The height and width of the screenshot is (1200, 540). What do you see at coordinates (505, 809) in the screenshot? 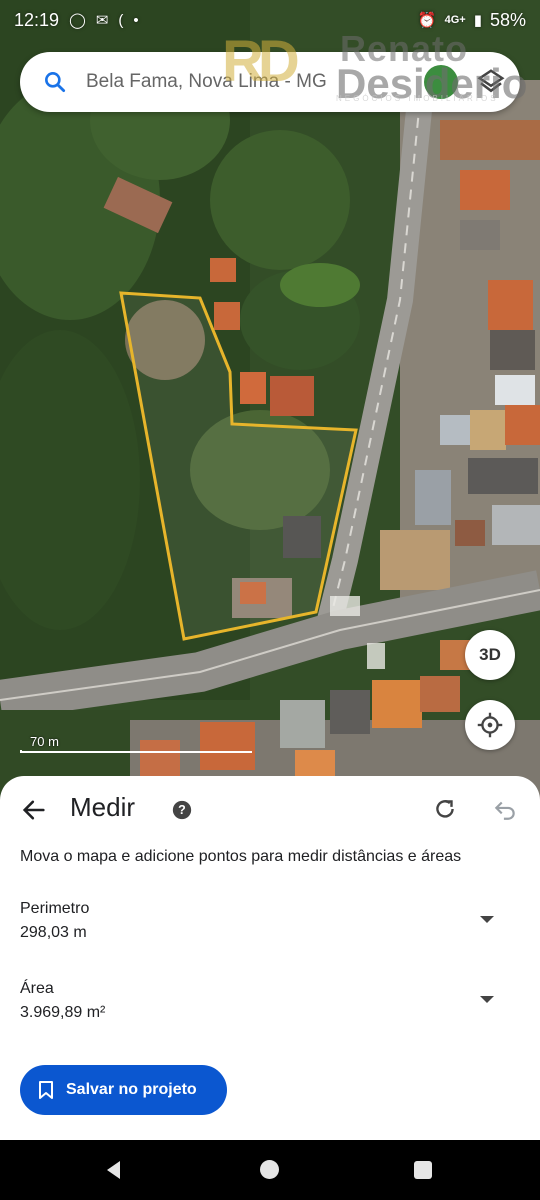
I see `undo-icon` at bounding box center [505, 809].